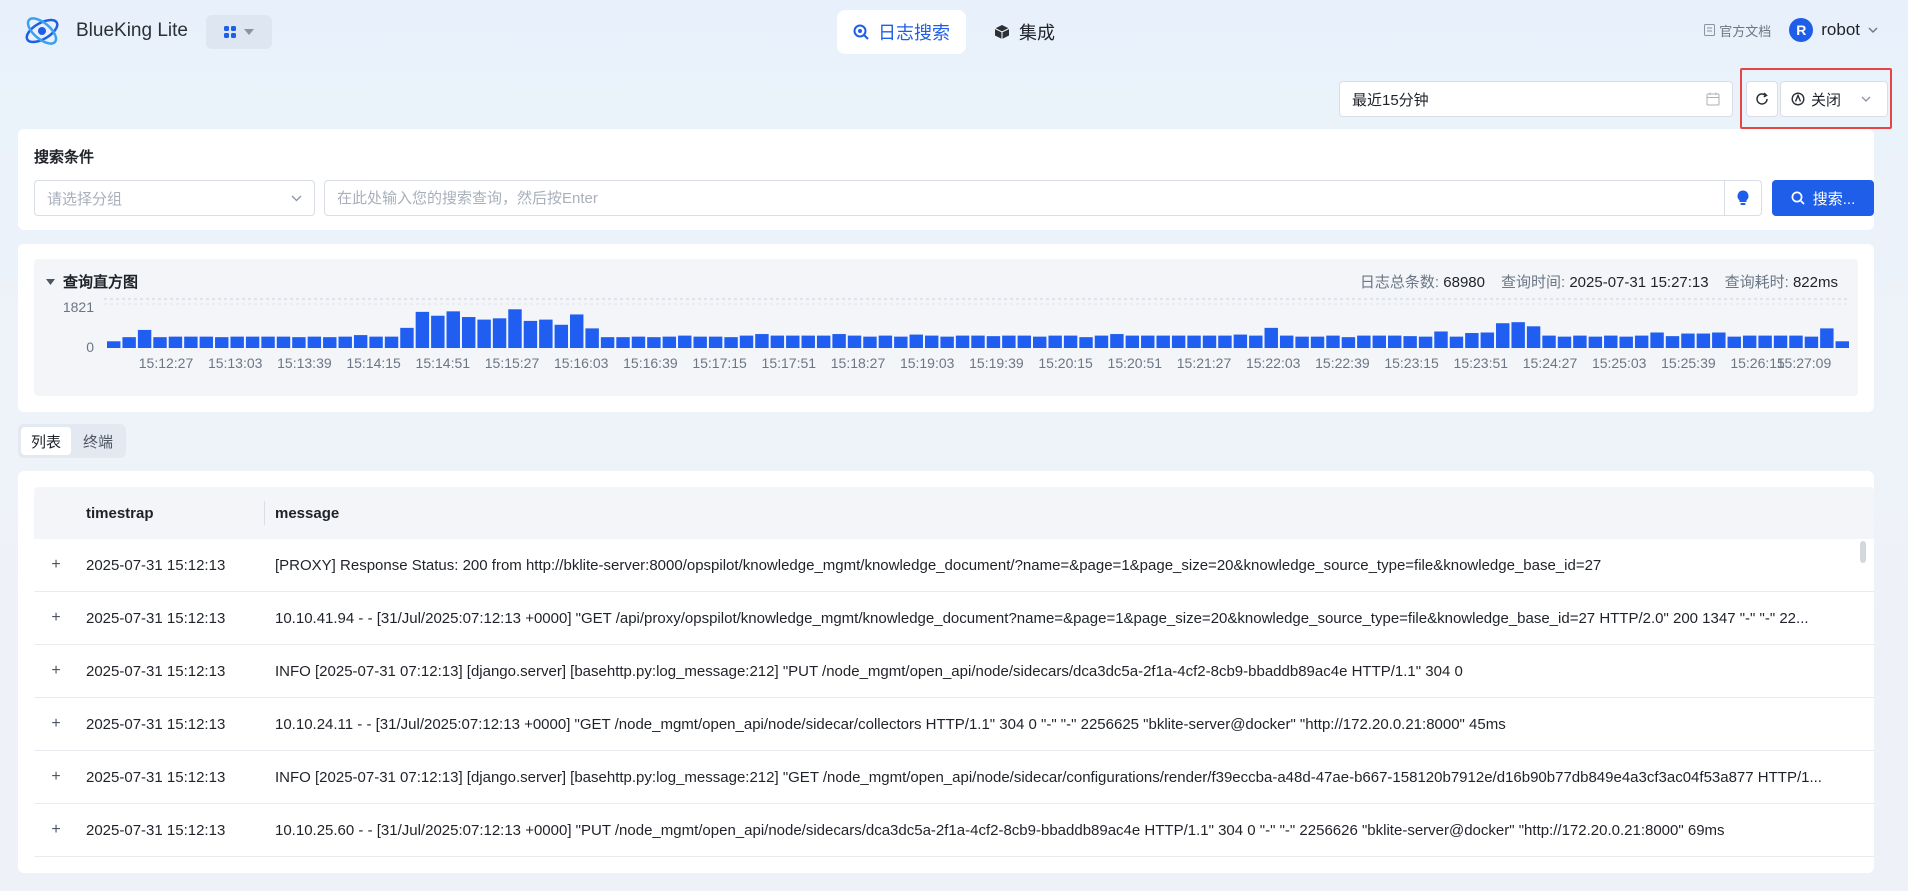 This screenshot has height=891, width=1908. I want to click on column-divider, so click(264, 513).